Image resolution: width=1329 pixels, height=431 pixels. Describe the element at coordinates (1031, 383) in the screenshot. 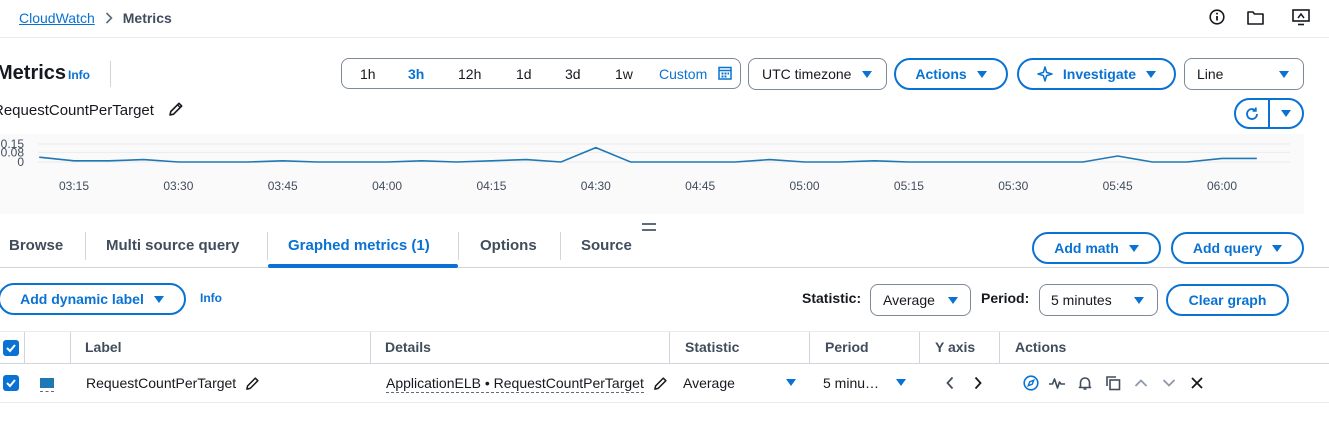

I see `compass-icon` at that location.